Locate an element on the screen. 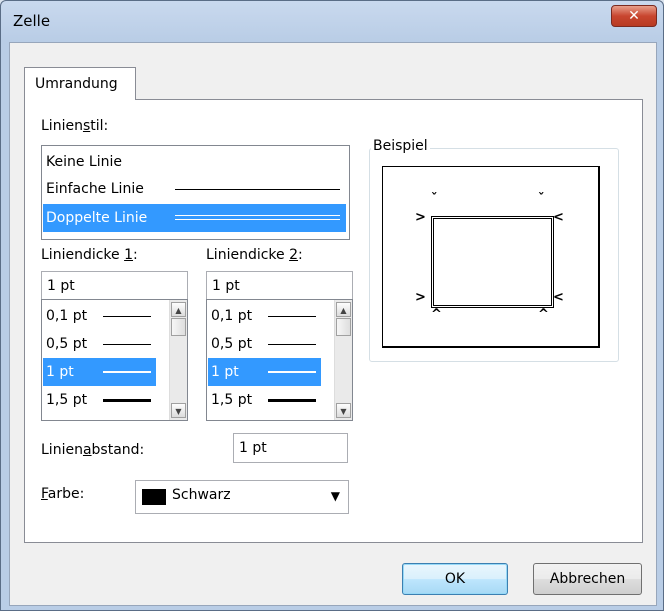  farbe-label: Farbe: is located at coordinates (63, 494).